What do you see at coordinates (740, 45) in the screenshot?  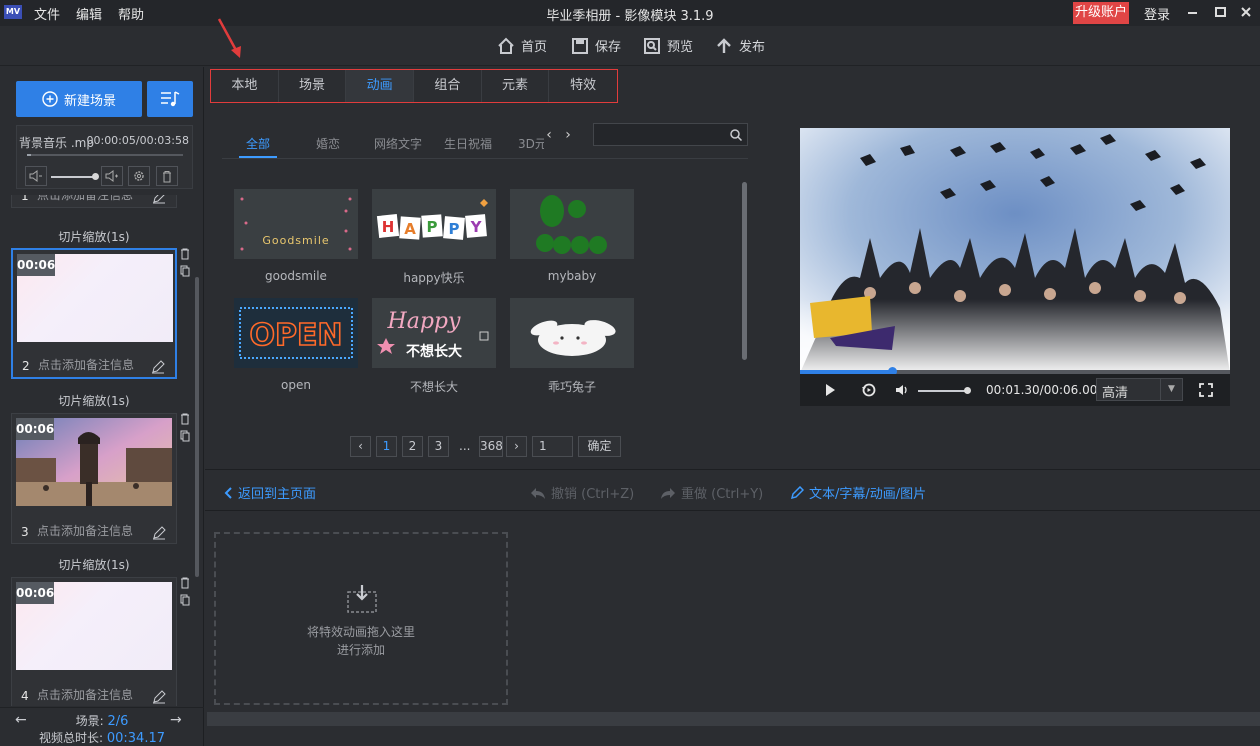 I see `publish-button: 发布` at bounding box center [740, 45].